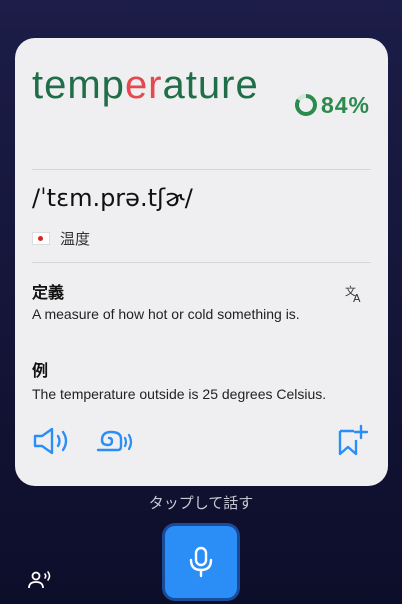 Image resolution: width=402 pixels, height=604 pixels. I want to click on translation-text: 温度, so click(75, 239).